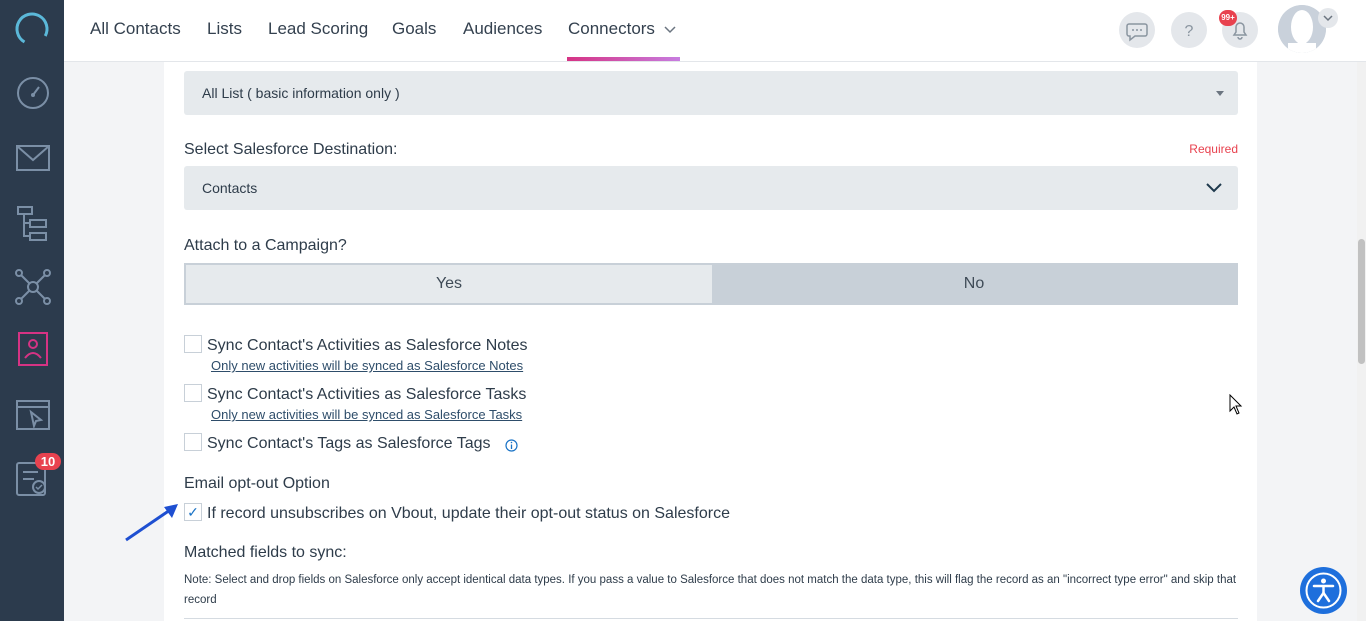 This screenshot has height=621, width=1366. What do you see at coordinates (611, 29) in the screenshot?
I see `tab-connectors: Connectors` at bounding box center [611, 29].